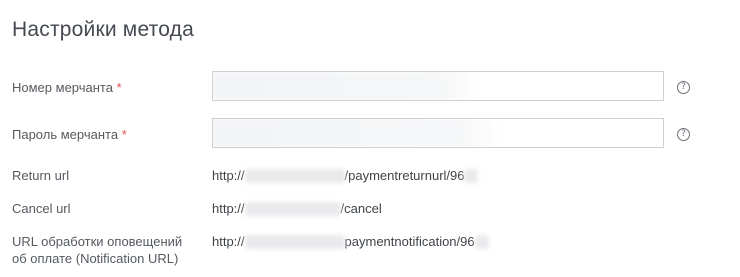 This screenshot has width=740, height=277. What do you see at coordinates (95, 258) in the screenshot?
I see `notification-url-label-line2: об оплате (Notification URL)` at bounding box center [95, 258].